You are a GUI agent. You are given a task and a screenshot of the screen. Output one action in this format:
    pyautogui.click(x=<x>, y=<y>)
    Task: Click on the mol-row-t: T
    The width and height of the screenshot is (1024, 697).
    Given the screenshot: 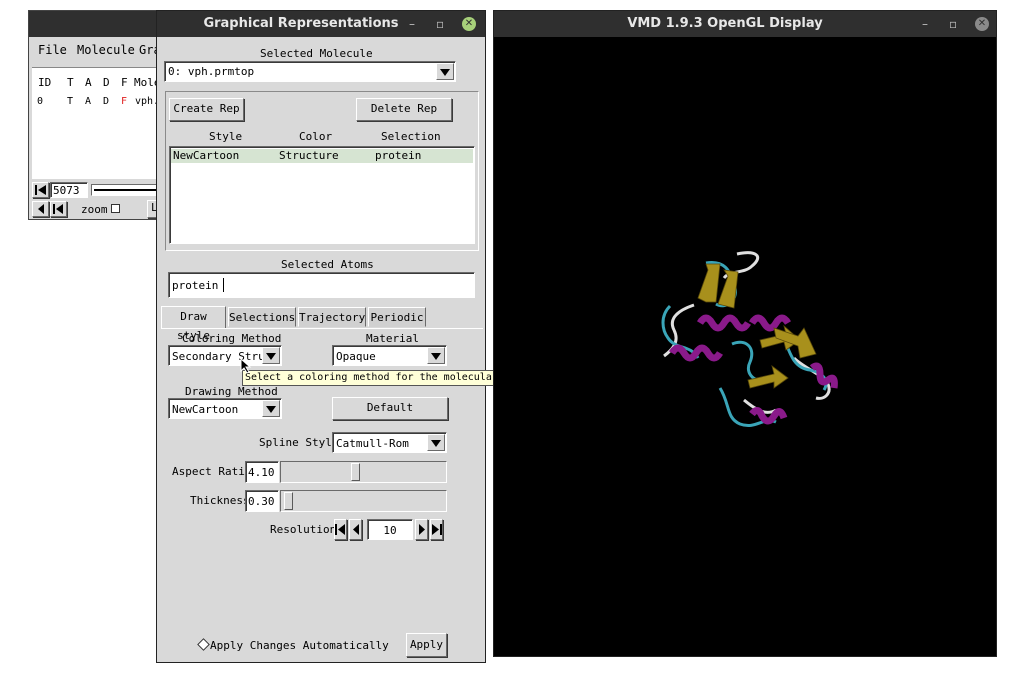 What is the action you would take?
    pyautogui.click(x=70, y=101)
    